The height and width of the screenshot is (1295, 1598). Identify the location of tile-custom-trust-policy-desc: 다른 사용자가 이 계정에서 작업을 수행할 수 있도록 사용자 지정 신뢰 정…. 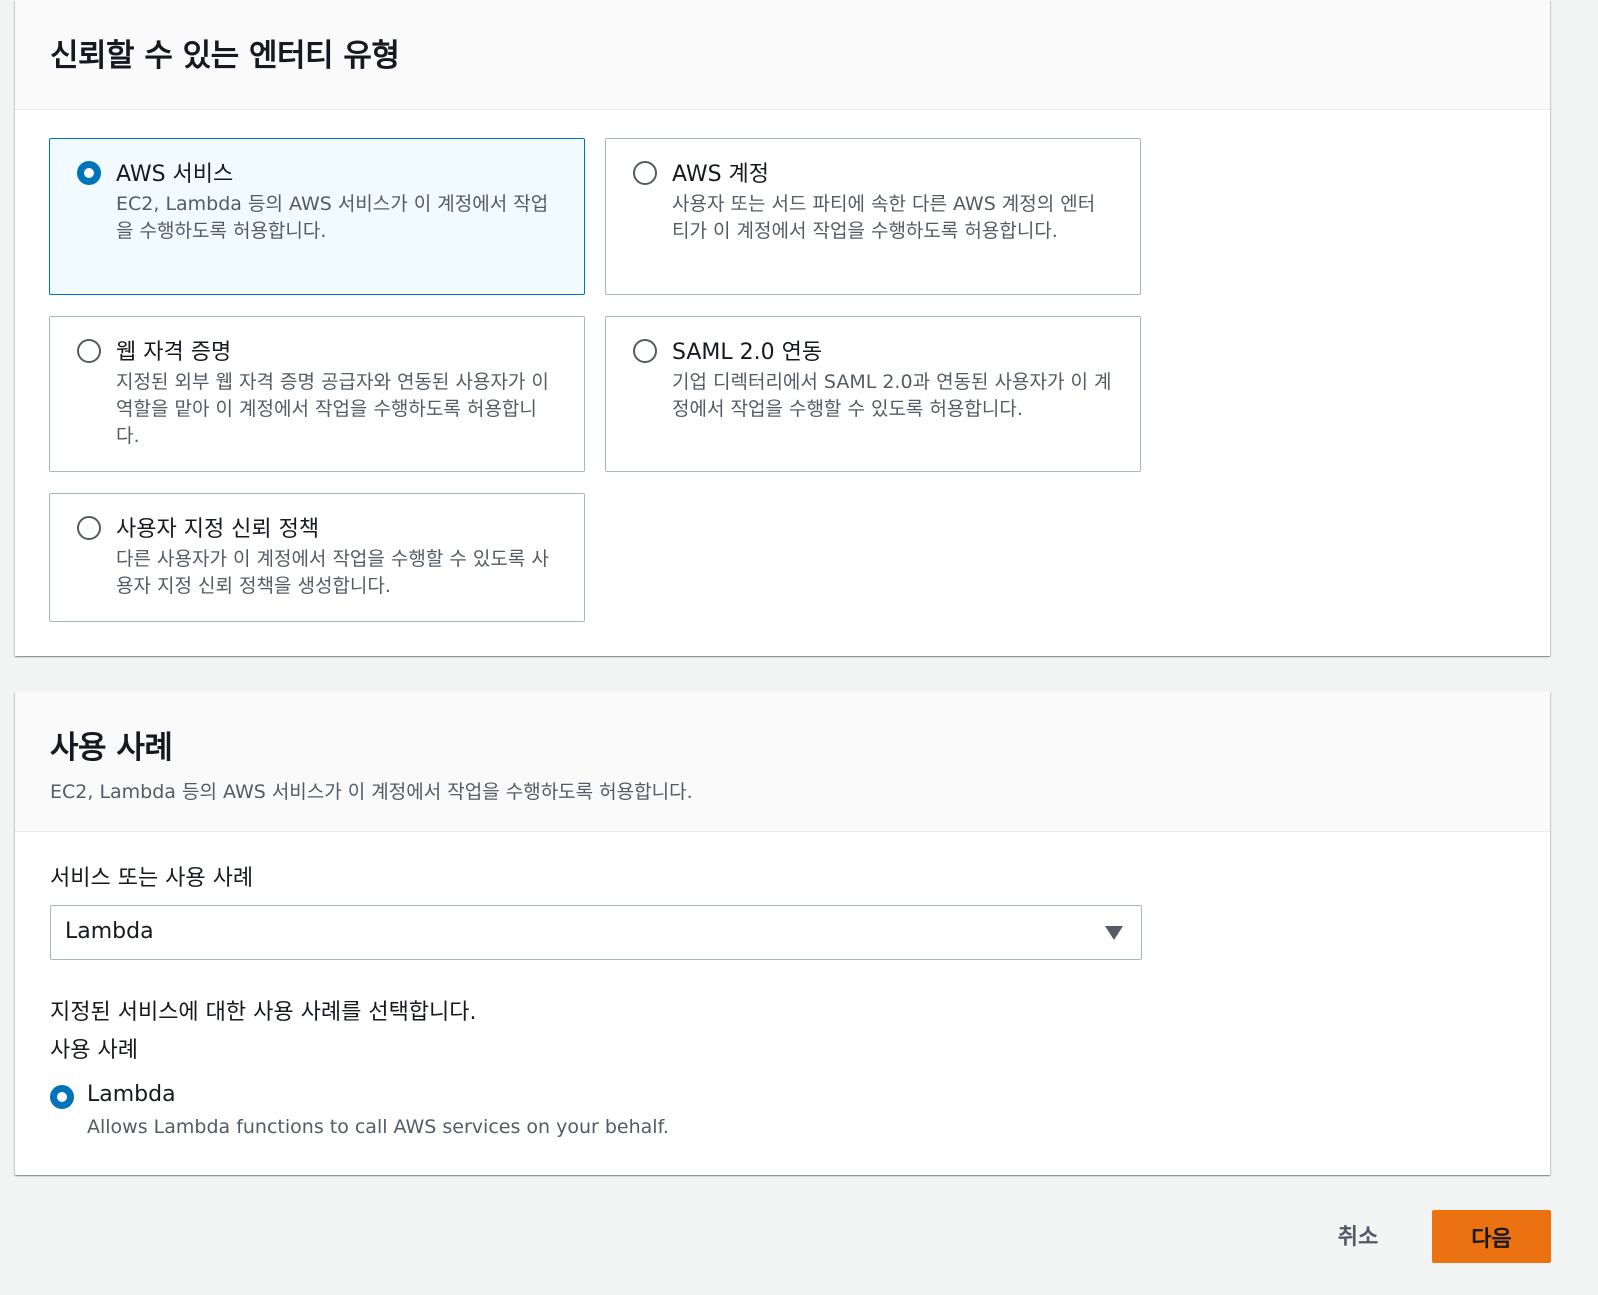
(332, 572).